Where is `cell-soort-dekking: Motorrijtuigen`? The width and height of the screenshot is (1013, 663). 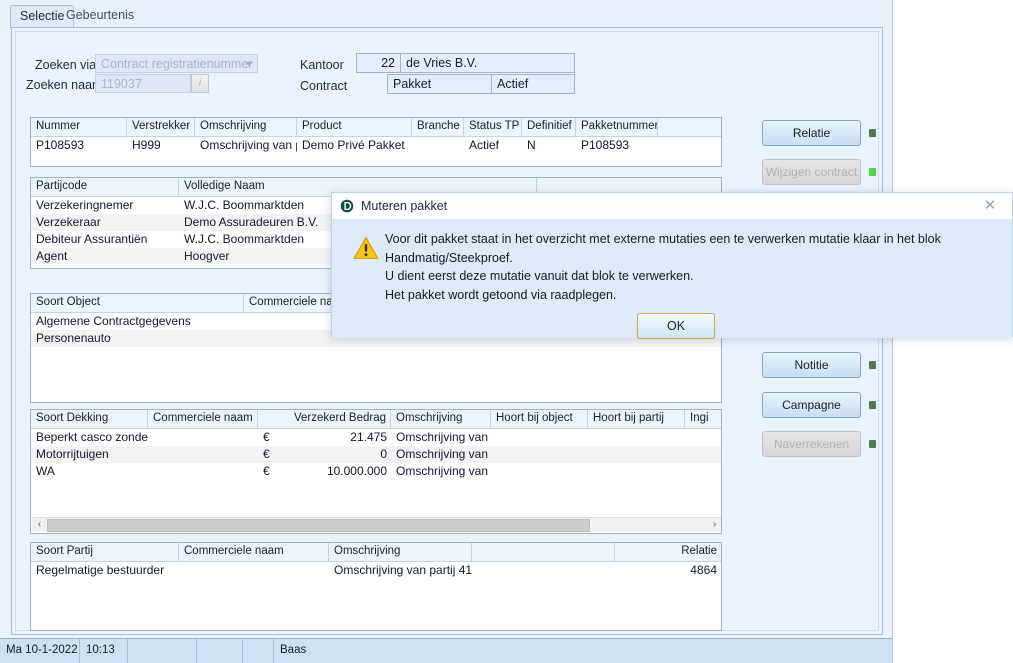 cell-soort-dekking: Motorrijtuigen is located at coordinates (72, 454).